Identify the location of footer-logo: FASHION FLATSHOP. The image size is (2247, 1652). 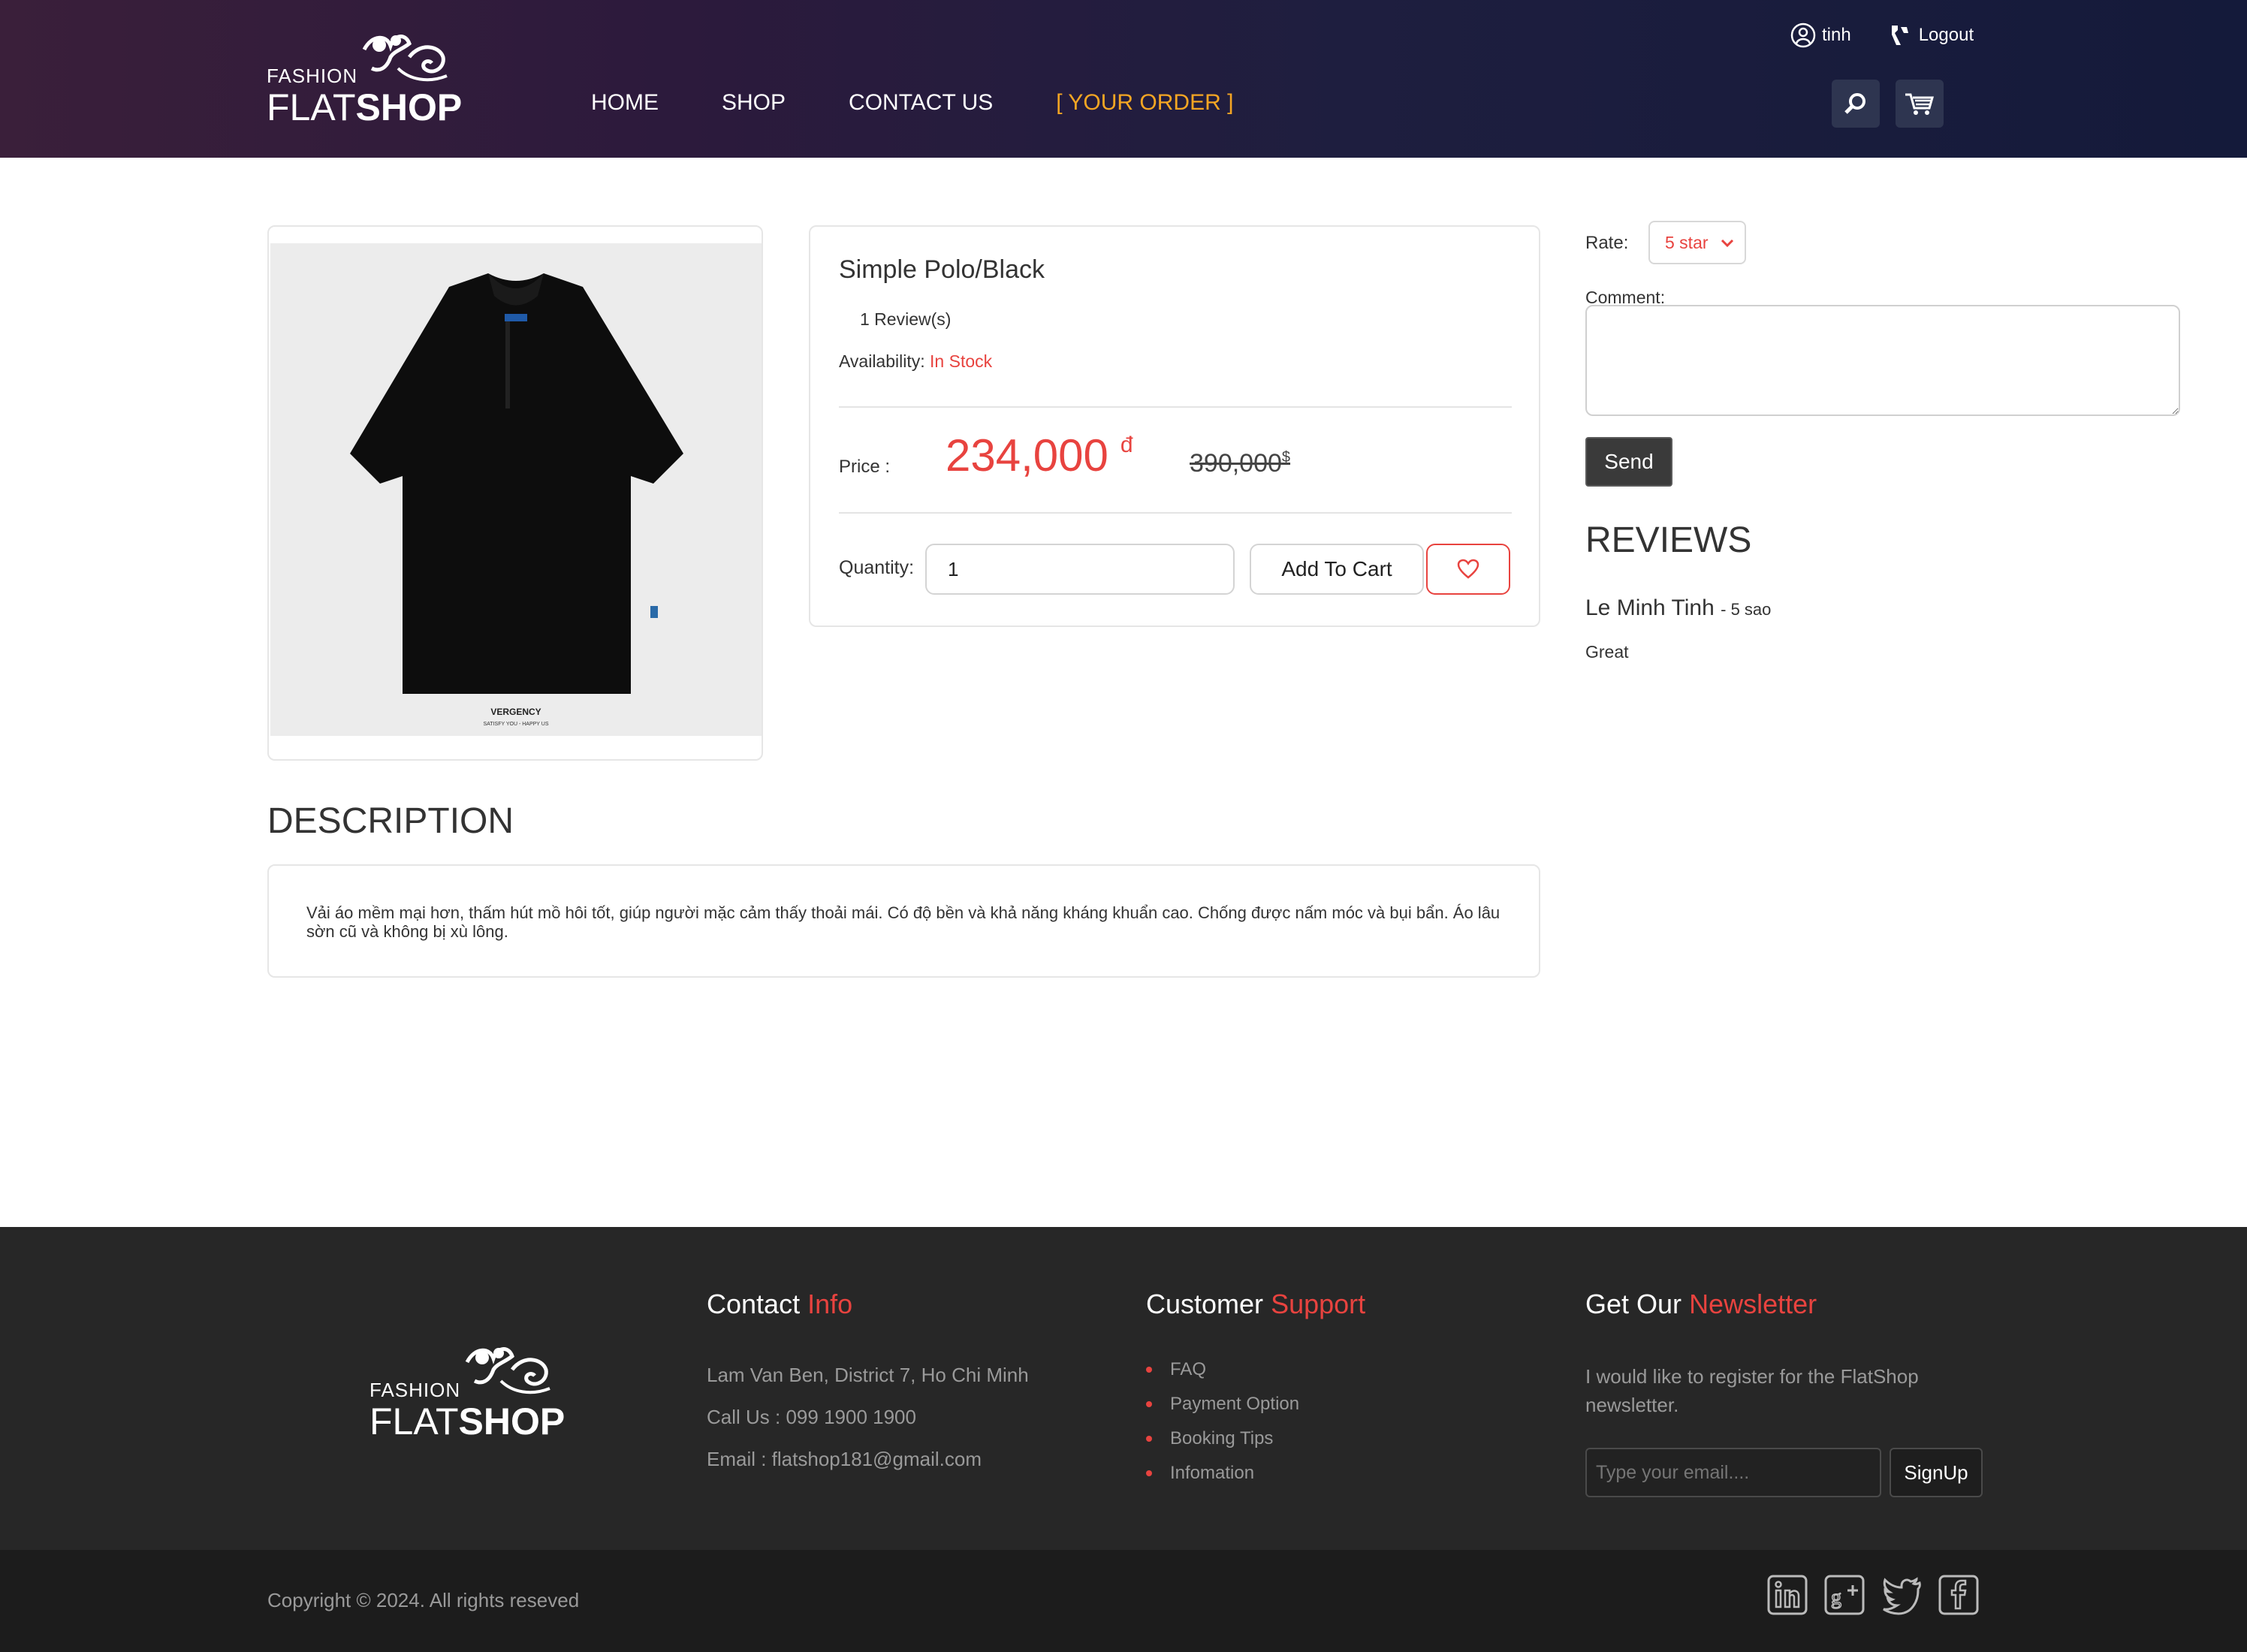
(467, 1392).